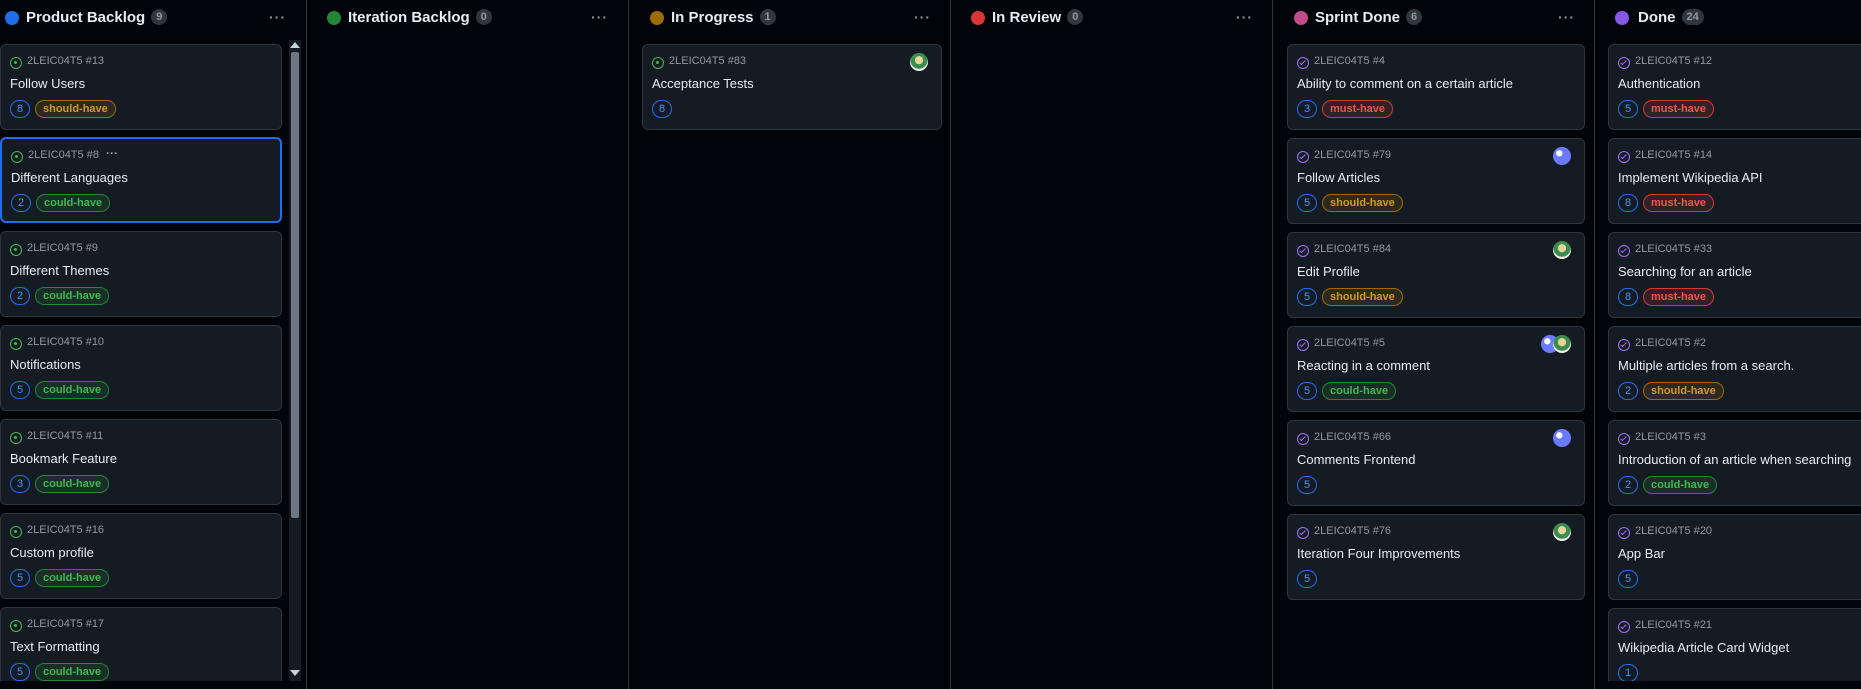 This screenshot has width=1861, height=689. I want to click on issue-title: Different Themes, so click(59, 270).